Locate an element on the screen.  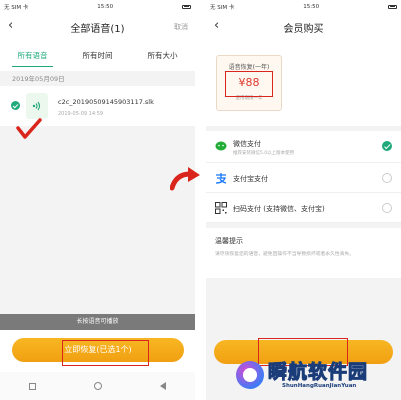
plan-area: 语音恢复(一年) ¥88 使用期限一年 is located at coordinates (303, 83).